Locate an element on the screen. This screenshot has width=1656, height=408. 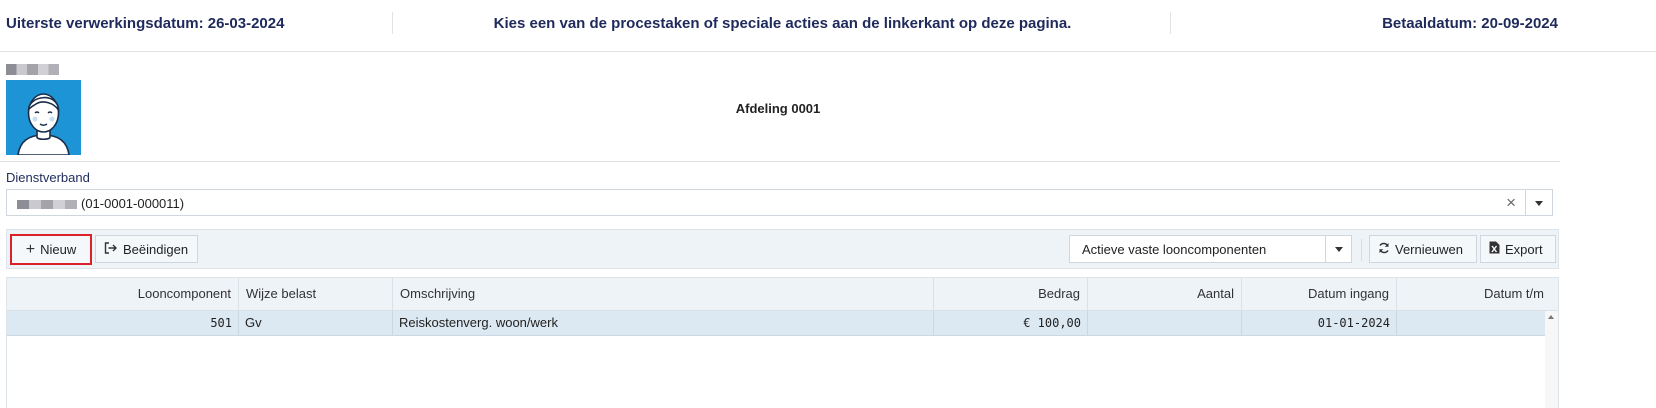
cell-datum-ingang: 01-01-2024 is located at coordinates (1319, 323).